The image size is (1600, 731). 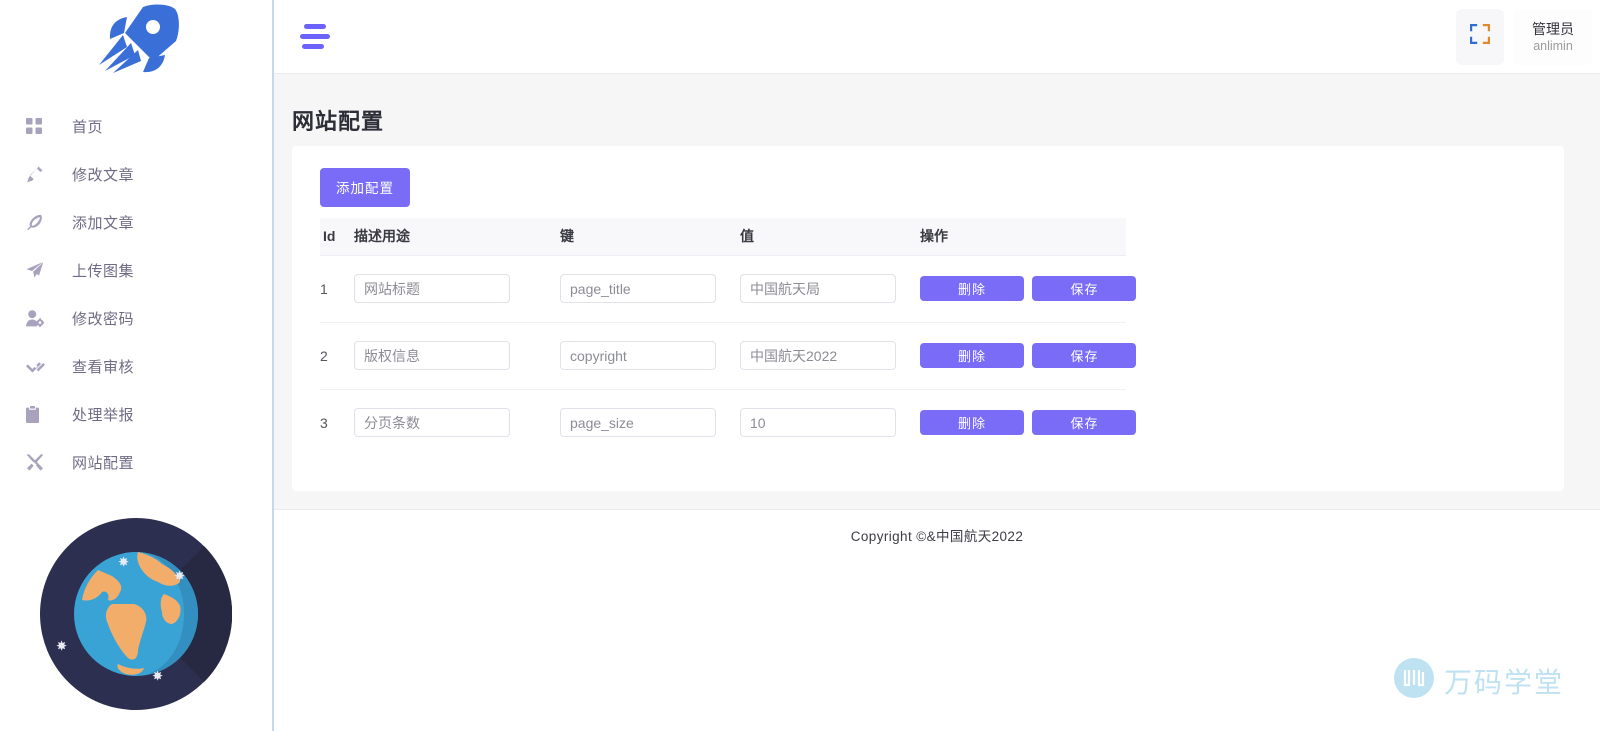 I want to click on sidebar-item-label: 首页, so click(x=88, y=127).